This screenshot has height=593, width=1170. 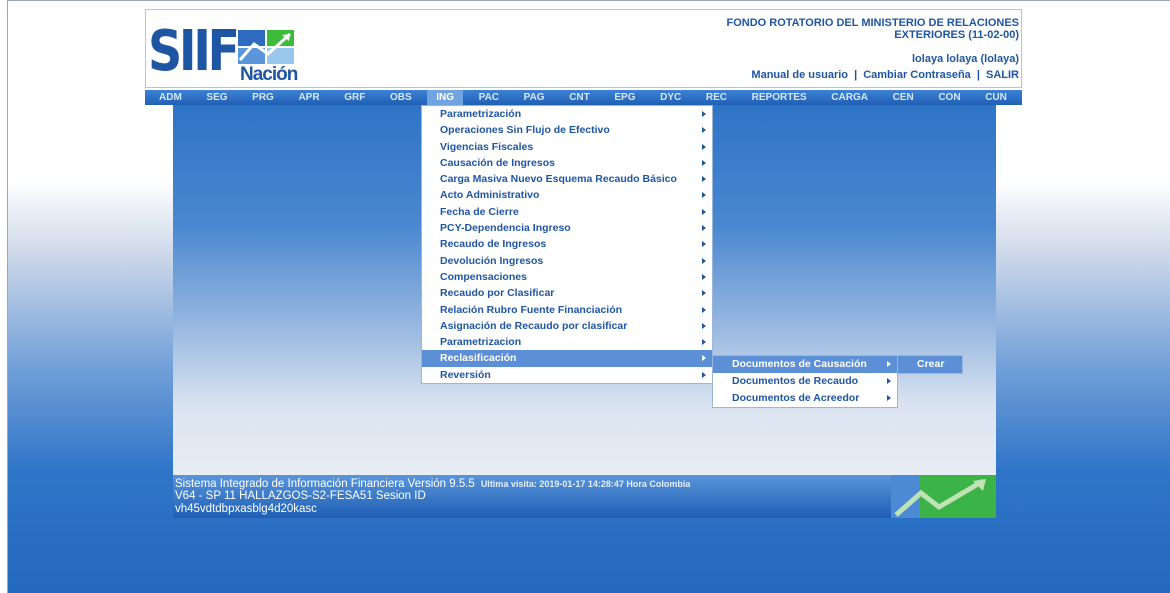 What do you see at coordinates (670, 97) in the screenshot?
I see `menu-dyc: DYC` at bounding box center [670, 97].